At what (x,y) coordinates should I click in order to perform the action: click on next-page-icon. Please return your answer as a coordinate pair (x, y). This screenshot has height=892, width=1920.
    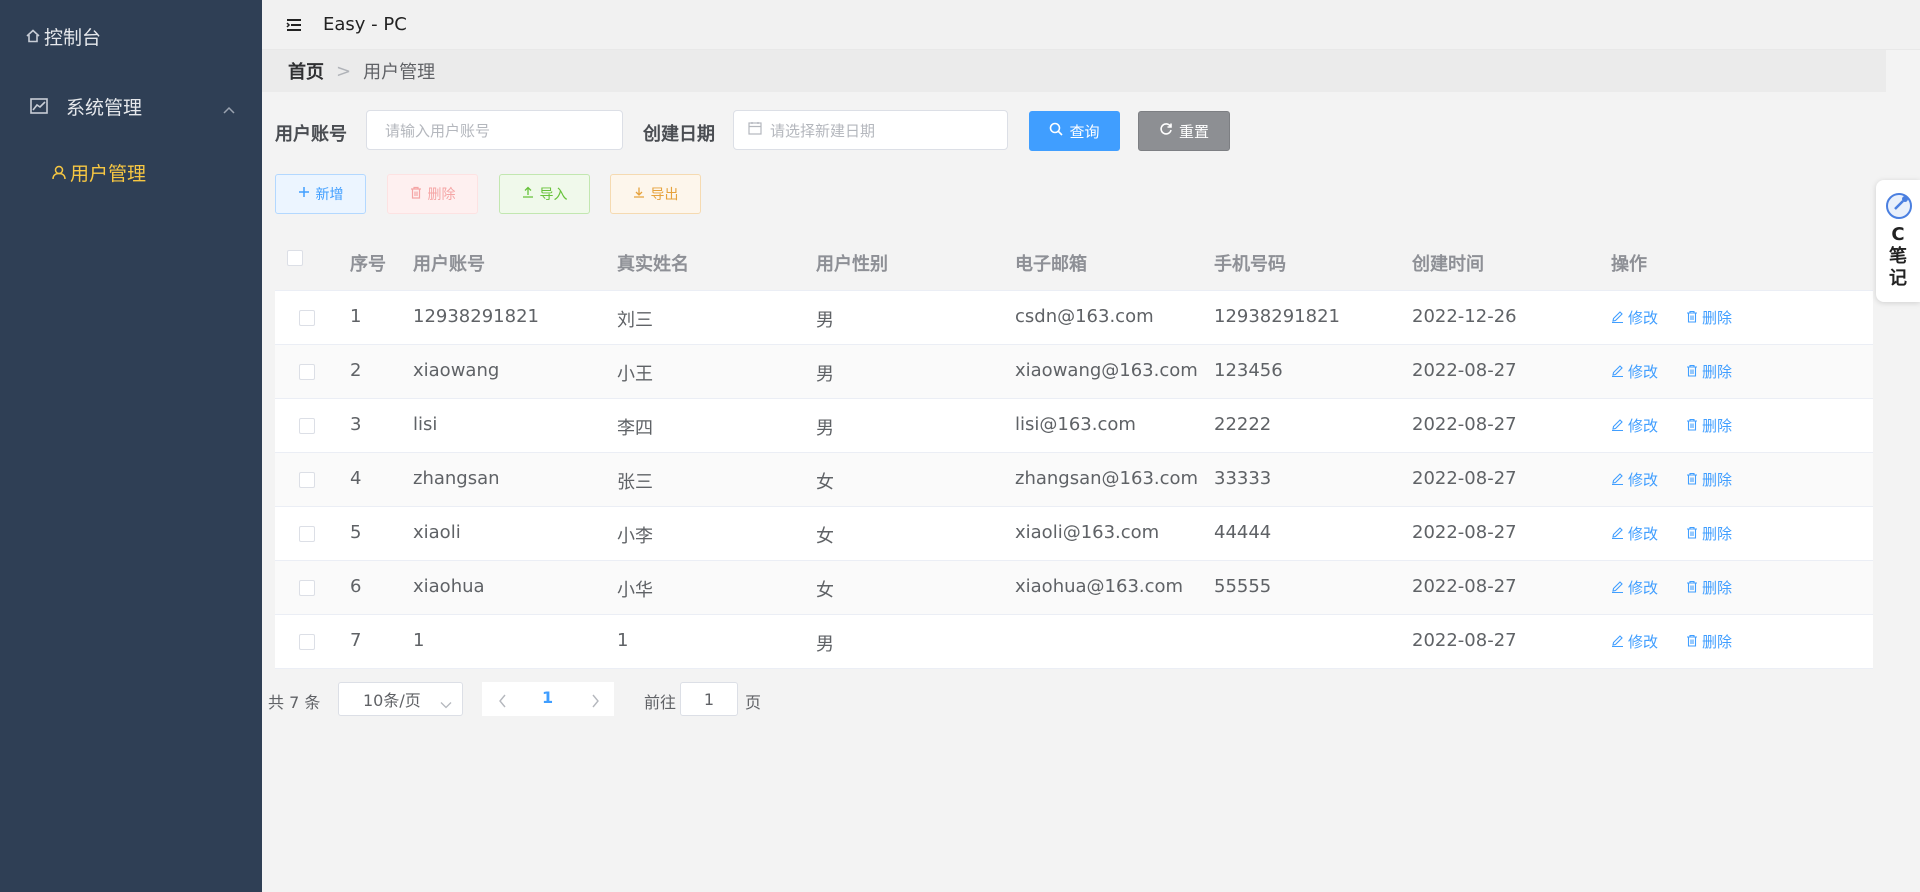
    Looking at the image, I should click on (595, 702).